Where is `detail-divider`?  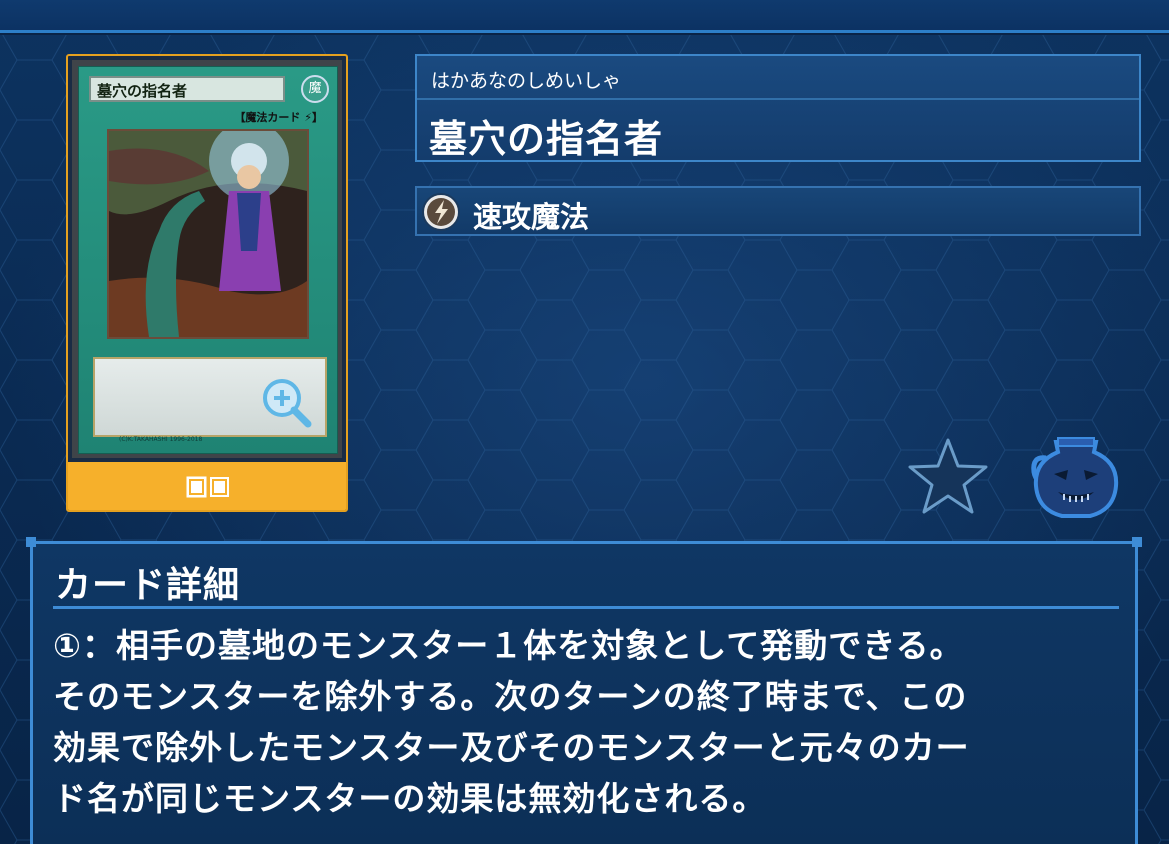
detail-divider is located at coordinates (586, 607).